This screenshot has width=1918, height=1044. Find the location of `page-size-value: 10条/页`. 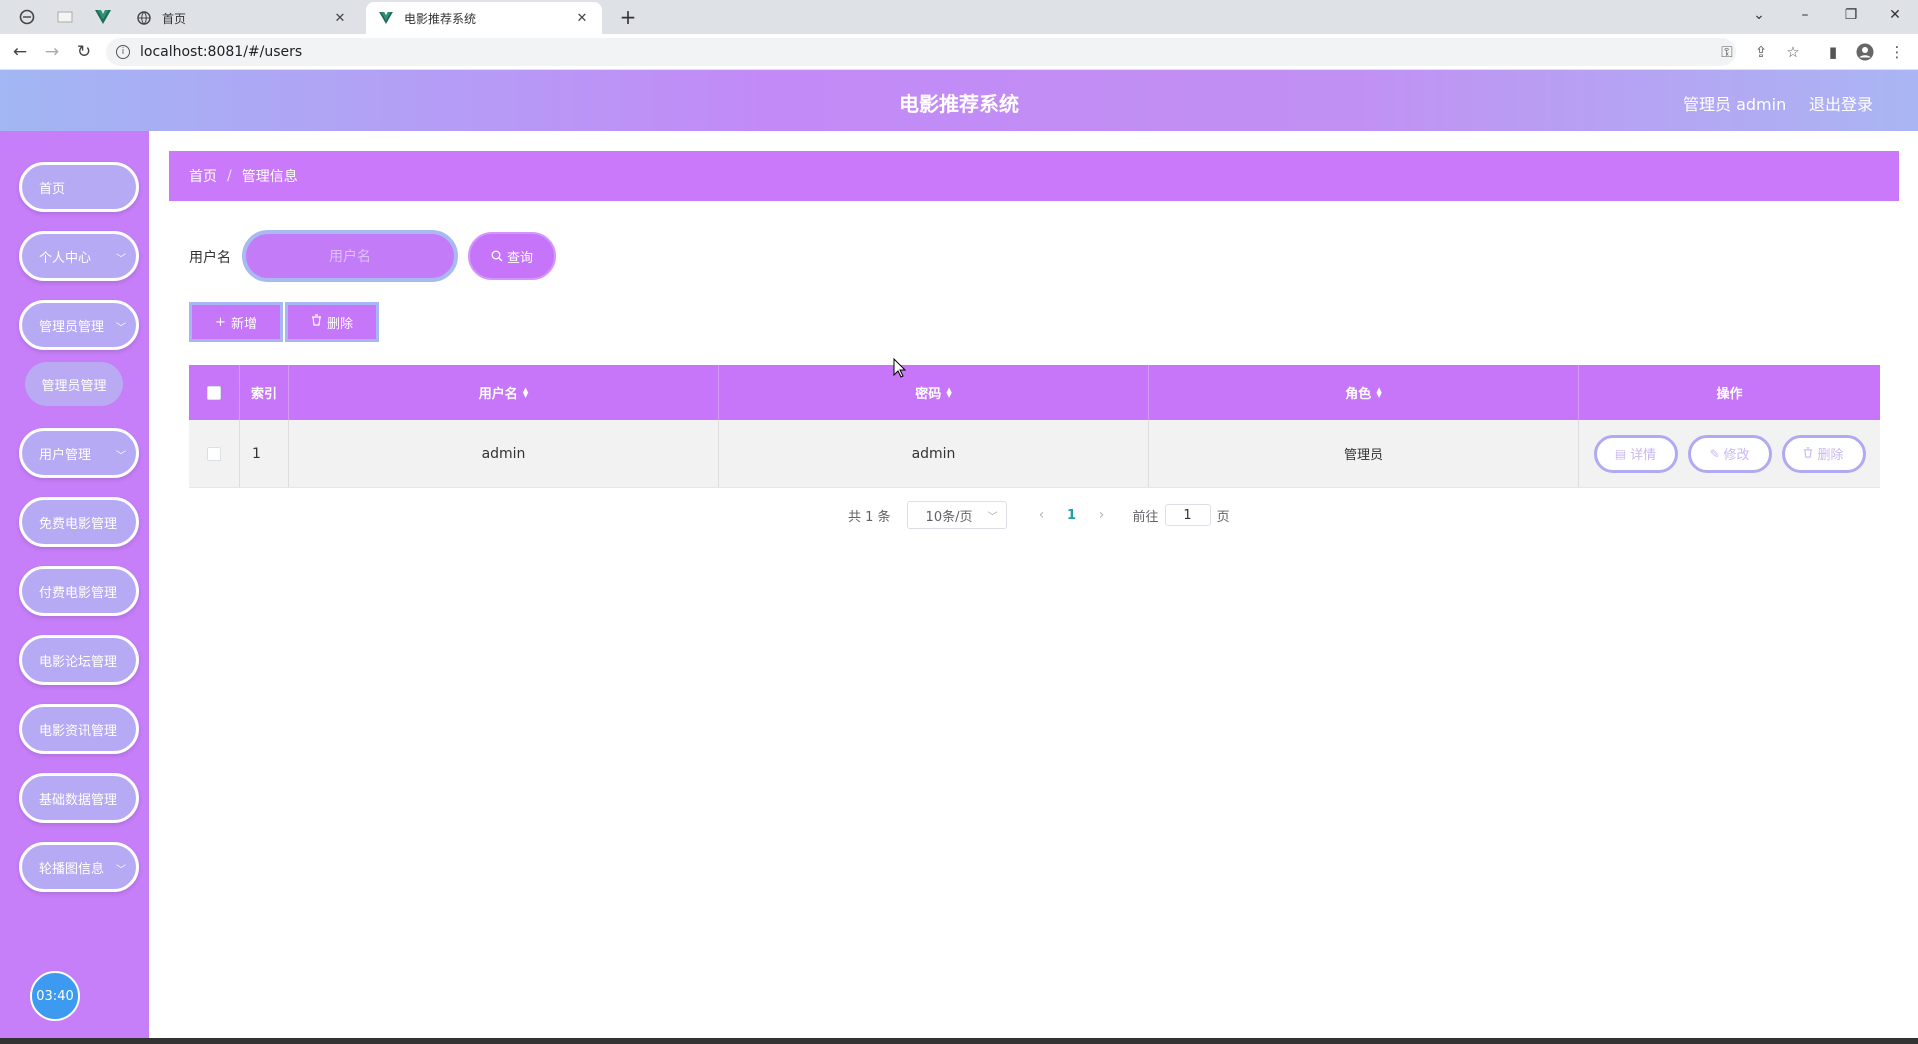

page-size-value: 10条/页 is located at coordinates (949, 517).